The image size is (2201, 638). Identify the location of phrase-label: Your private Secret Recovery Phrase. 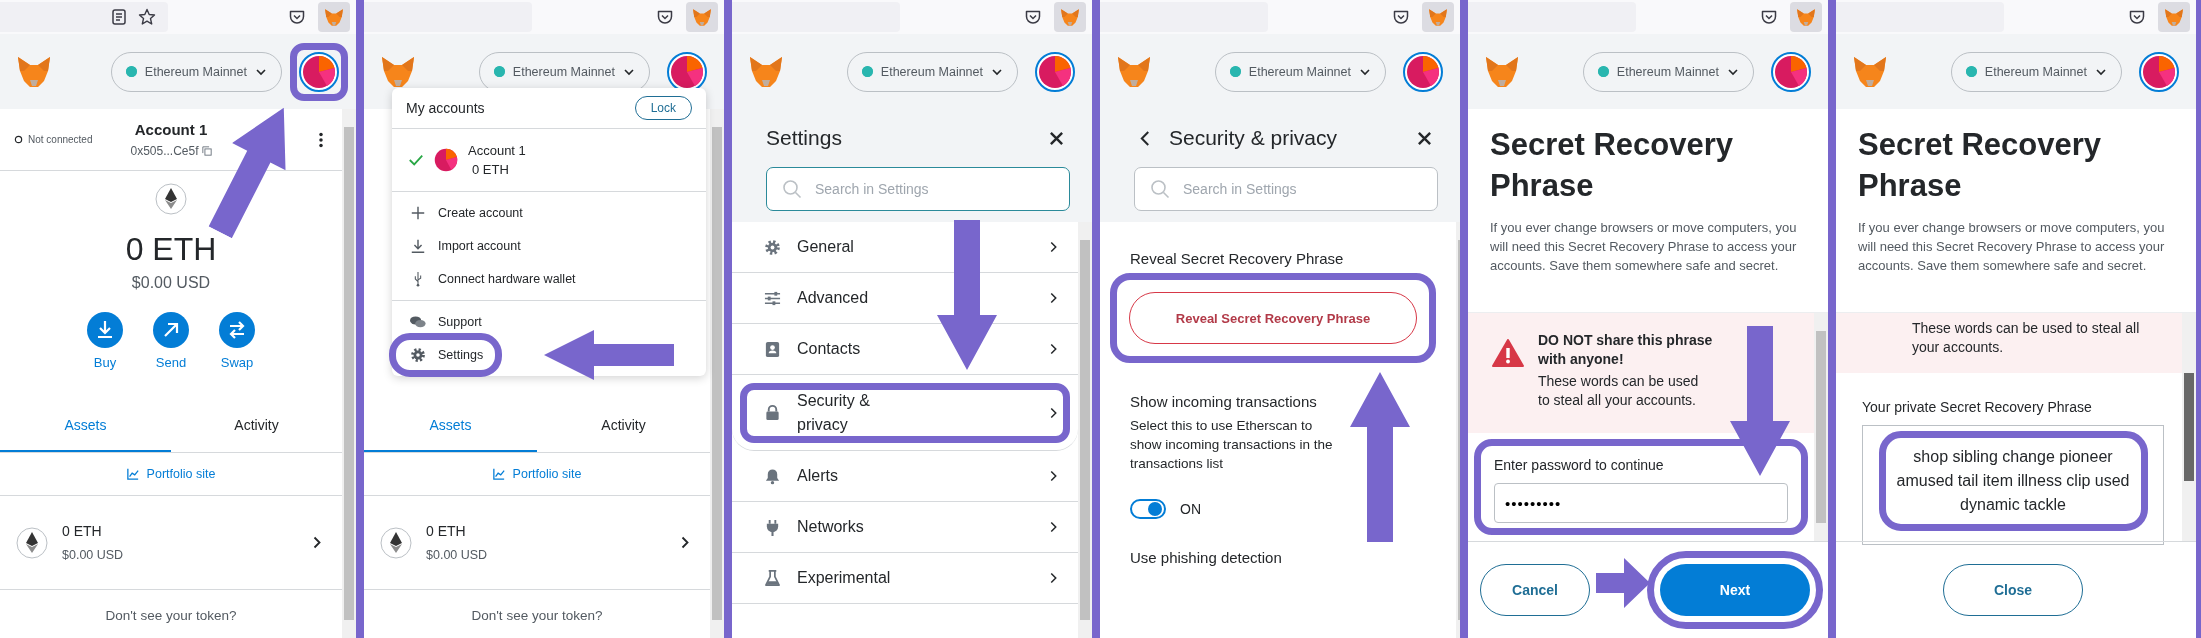
(1977, 407).